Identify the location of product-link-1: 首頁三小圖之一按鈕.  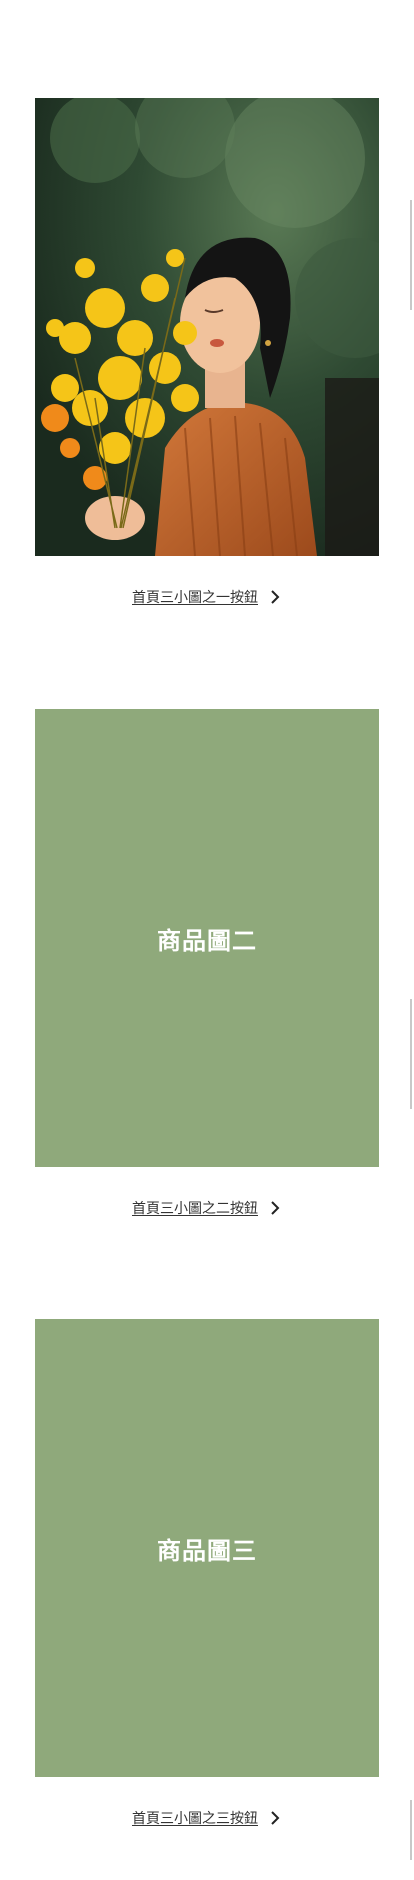
(207, 597).